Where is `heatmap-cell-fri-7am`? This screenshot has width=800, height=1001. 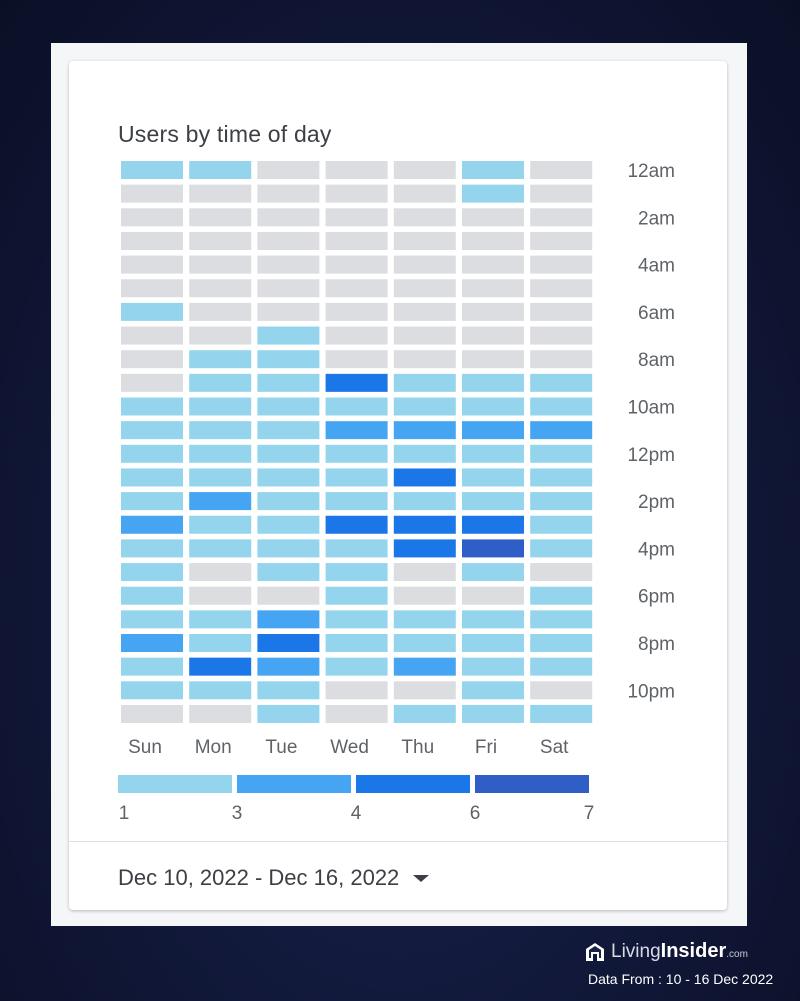
heatmap-cell-fri-7am is located at coordinates (493, 335).